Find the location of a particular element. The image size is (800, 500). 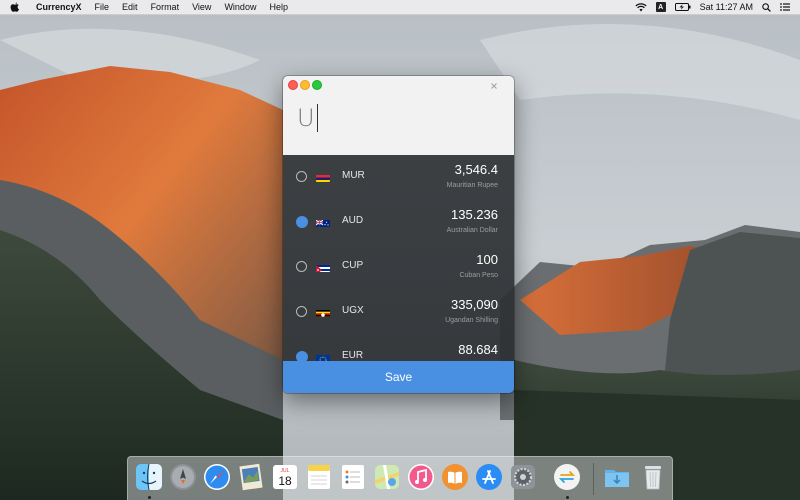

battery-charging-icon is located at coordinates (682, 7).